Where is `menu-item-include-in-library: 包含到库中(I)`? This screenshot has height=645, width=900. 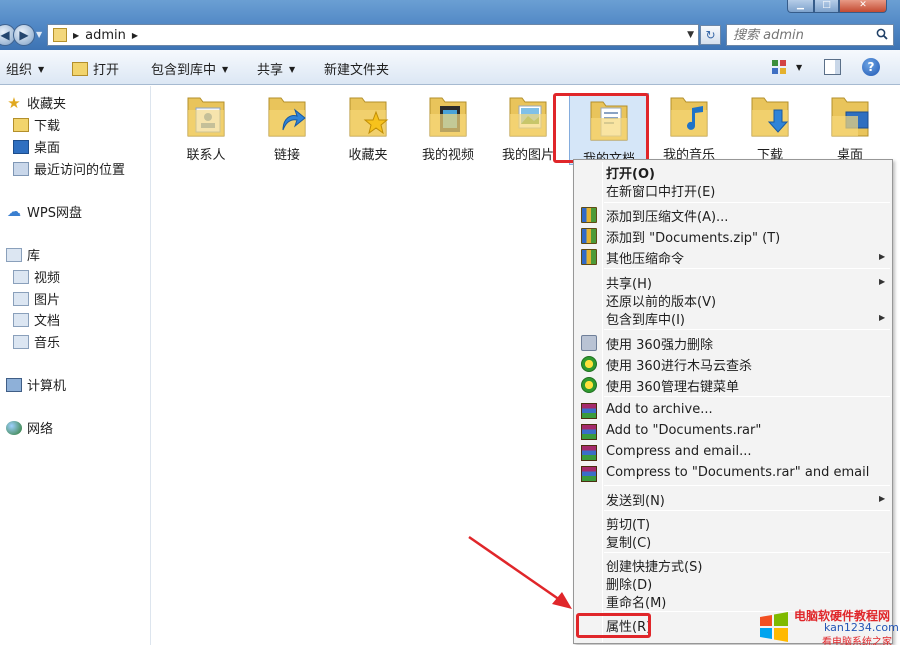 menu-item-include-in-library: 包含到库中(I) is located at coordinates (645, 318).